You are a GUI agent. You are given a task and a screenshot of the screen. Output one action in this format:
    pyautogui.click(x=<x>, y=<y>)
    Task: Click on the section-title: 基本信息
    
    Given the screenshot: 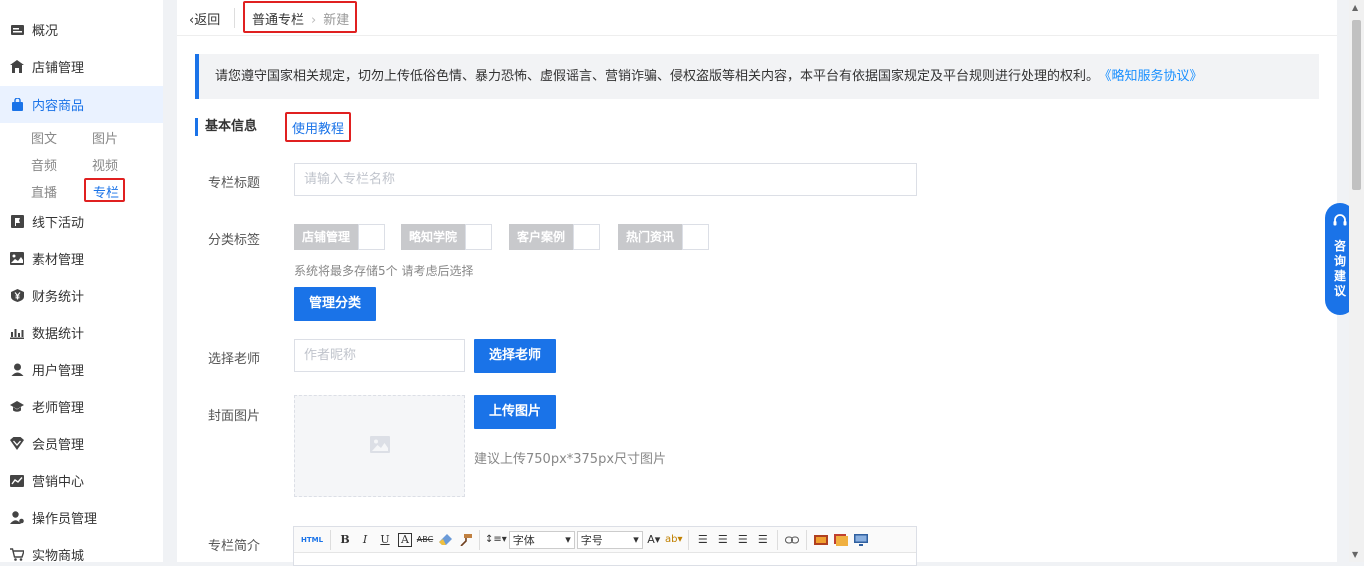 What is the action you would take?
    pyautogui.click(x=226, y=127)
    